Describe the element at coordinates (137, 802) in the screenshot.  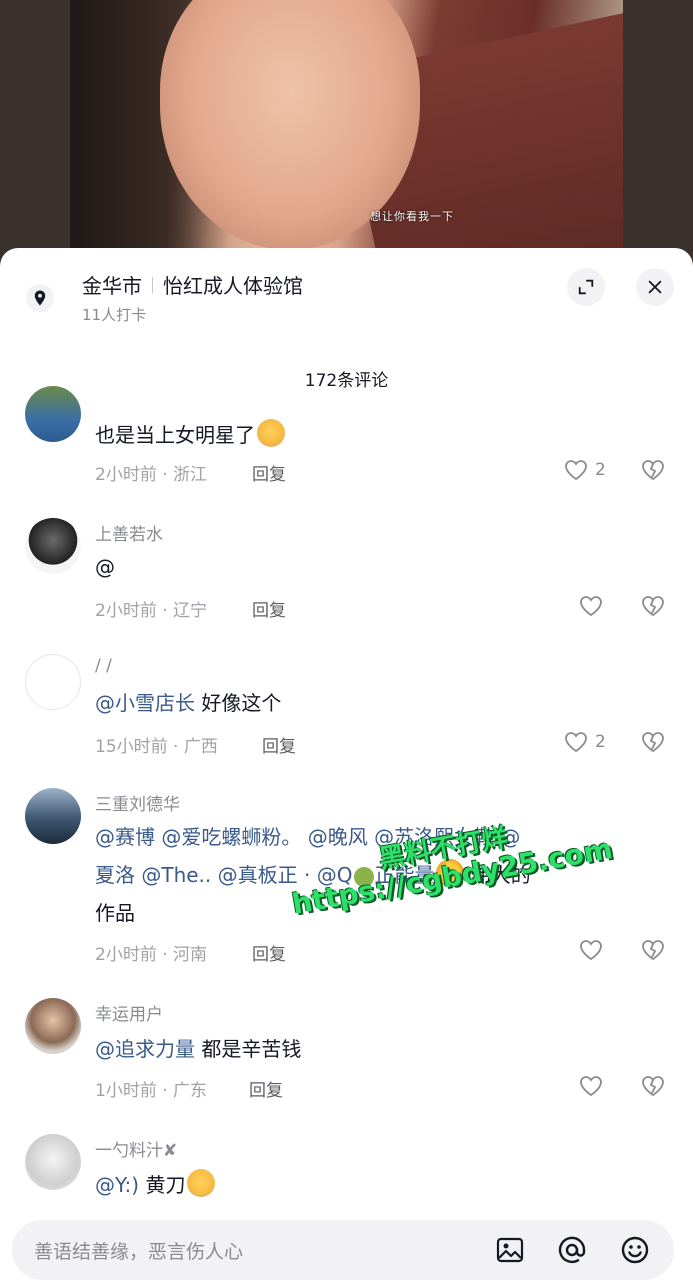
I see `comment-username: 三重刘德华` at that location.